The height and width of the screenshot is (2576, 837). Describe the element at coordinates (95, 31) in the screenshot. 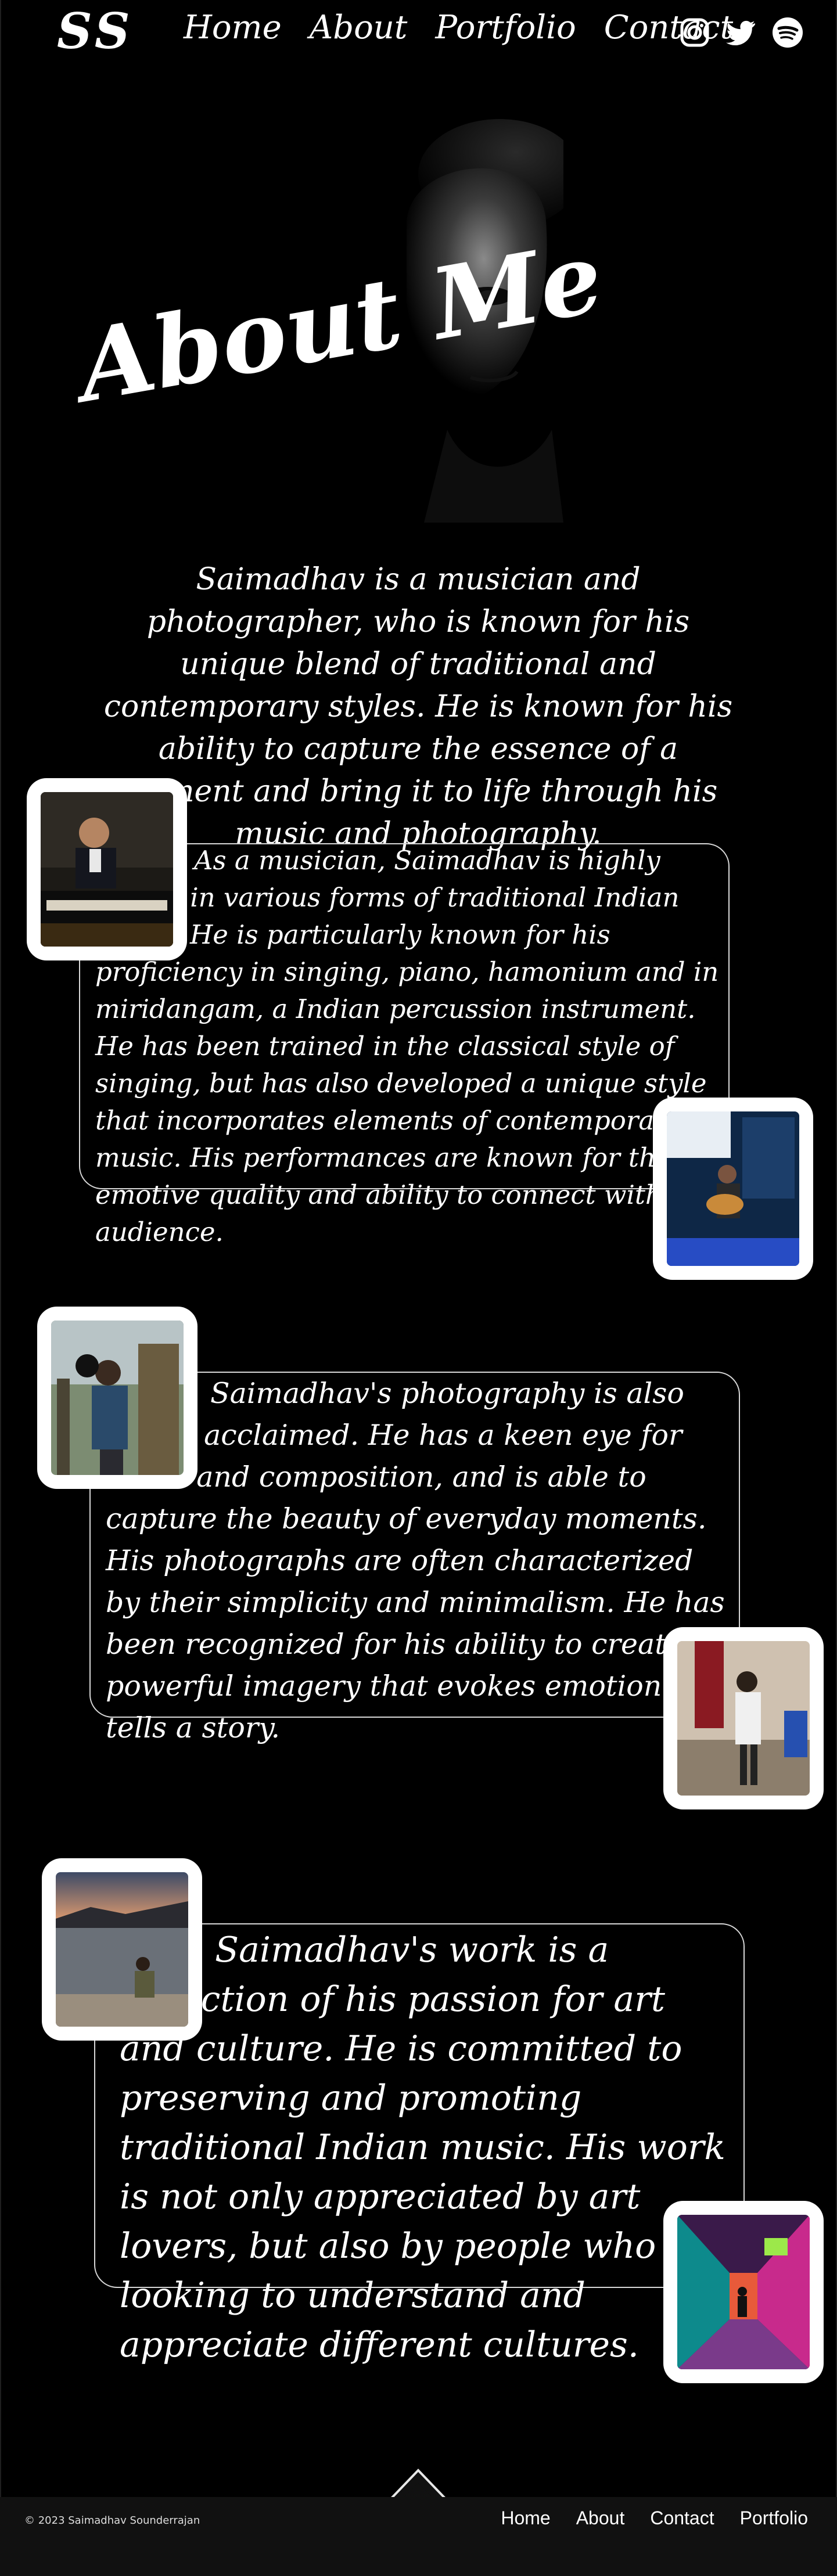

I see `site-logo: SS` at that location.